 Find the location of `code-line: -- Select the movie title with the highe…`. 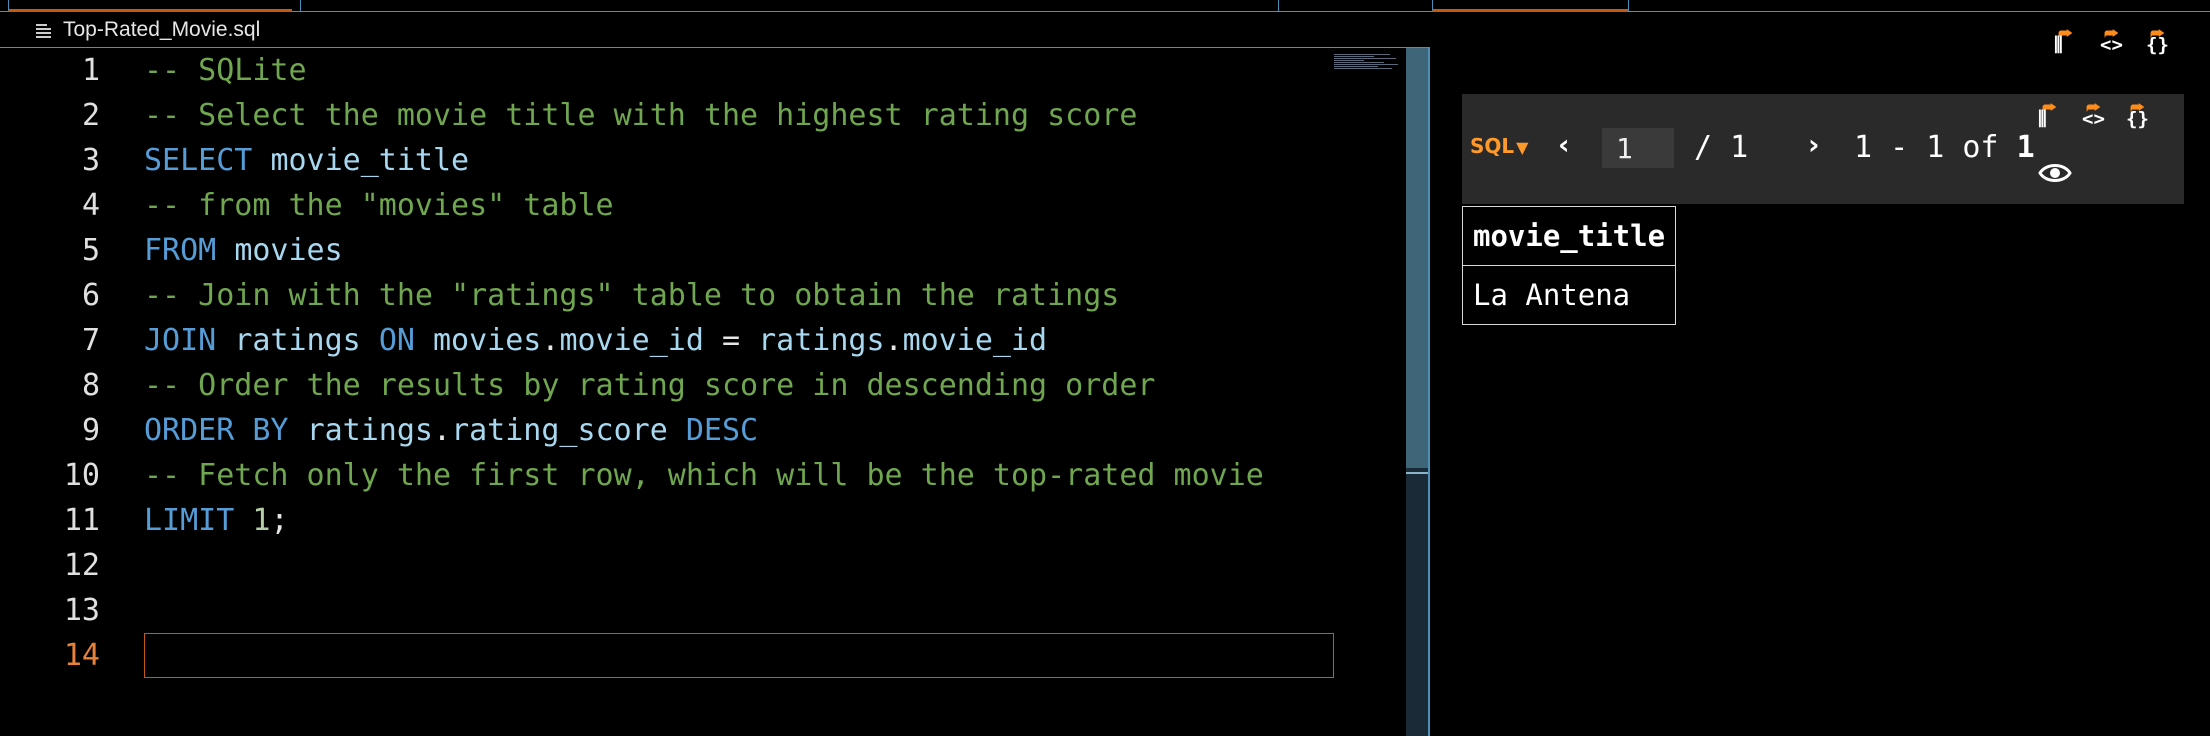

code-line: -- Select the movie title with the highe… is located at coordinates (739, 115).